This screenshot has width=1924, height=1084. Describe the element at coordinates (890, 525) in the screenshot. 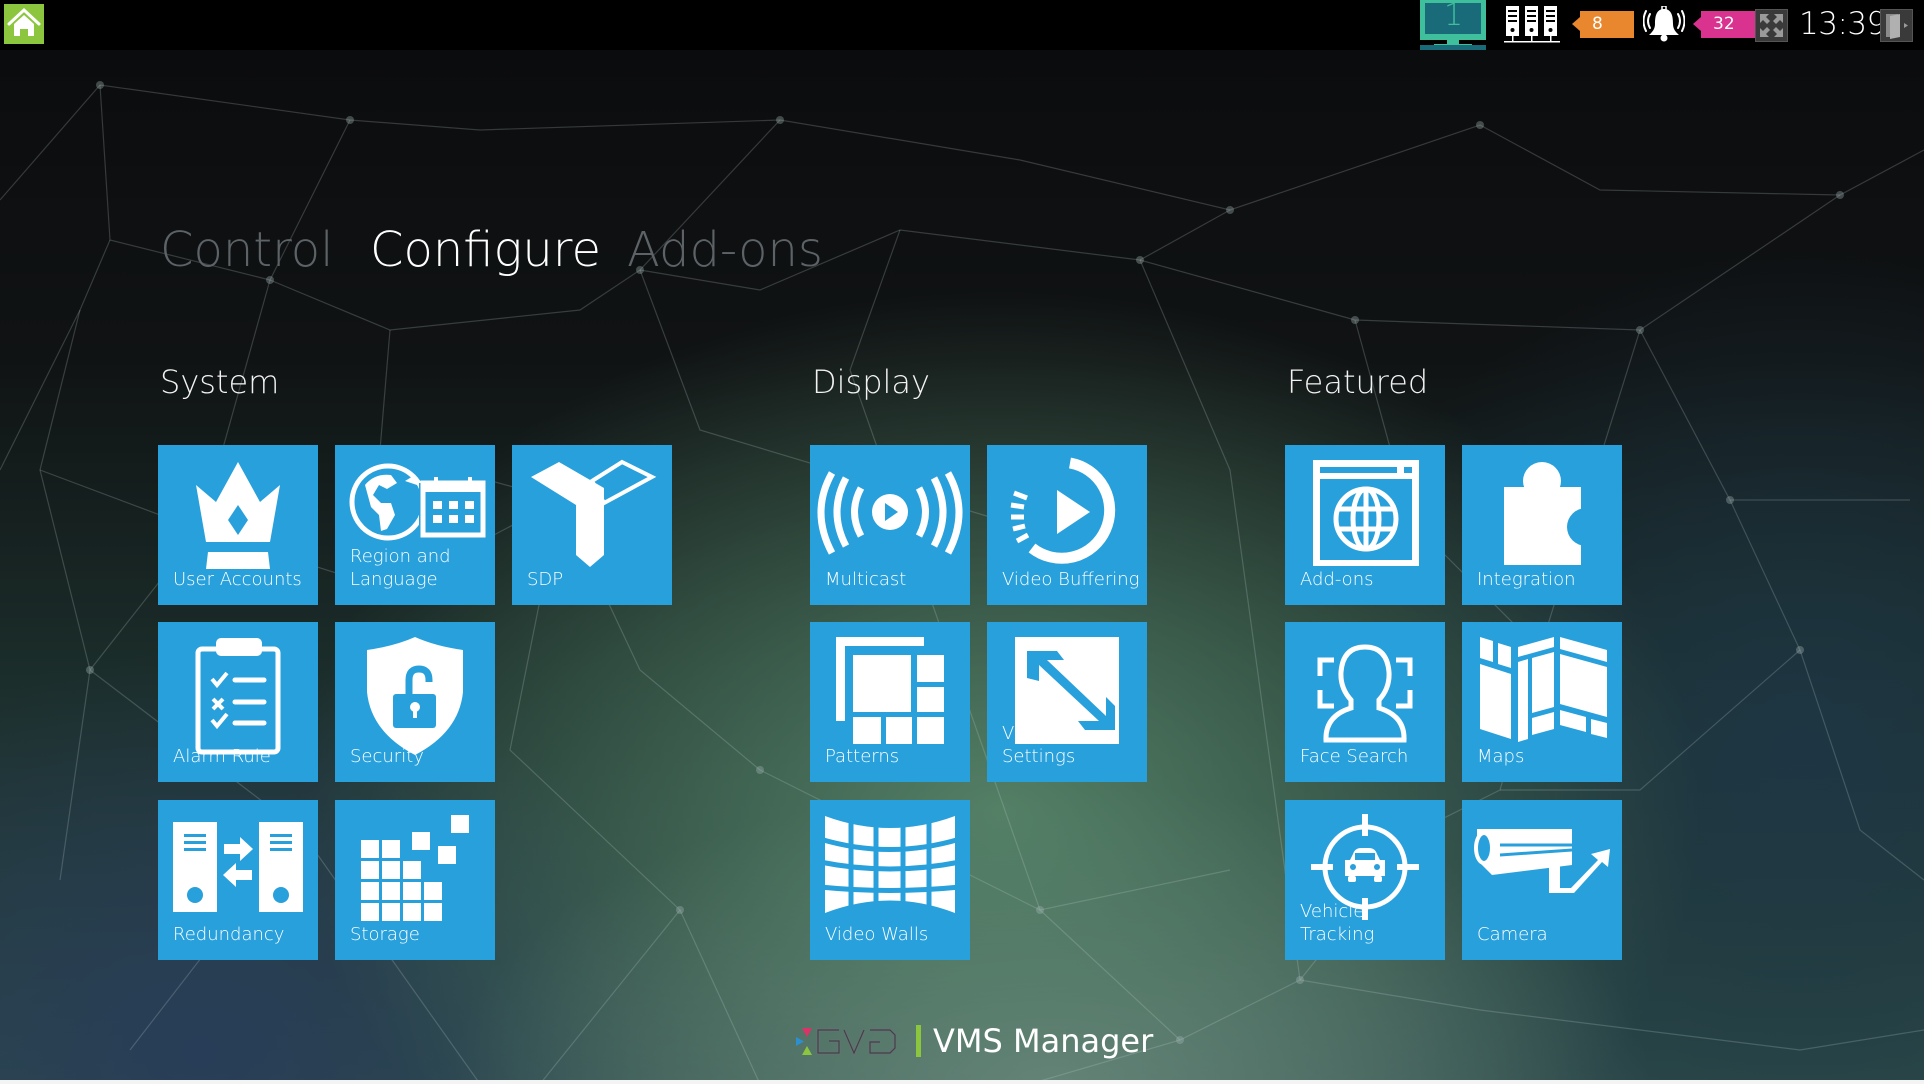

I see `tile-multicast: Multicast` at that location.